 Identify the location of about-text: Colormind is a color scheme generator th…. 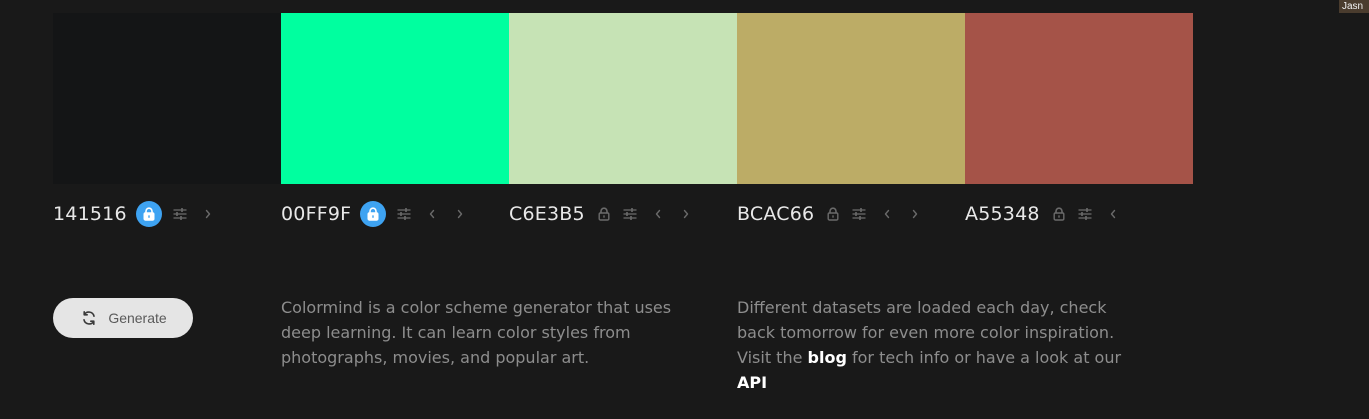
(476, 332).